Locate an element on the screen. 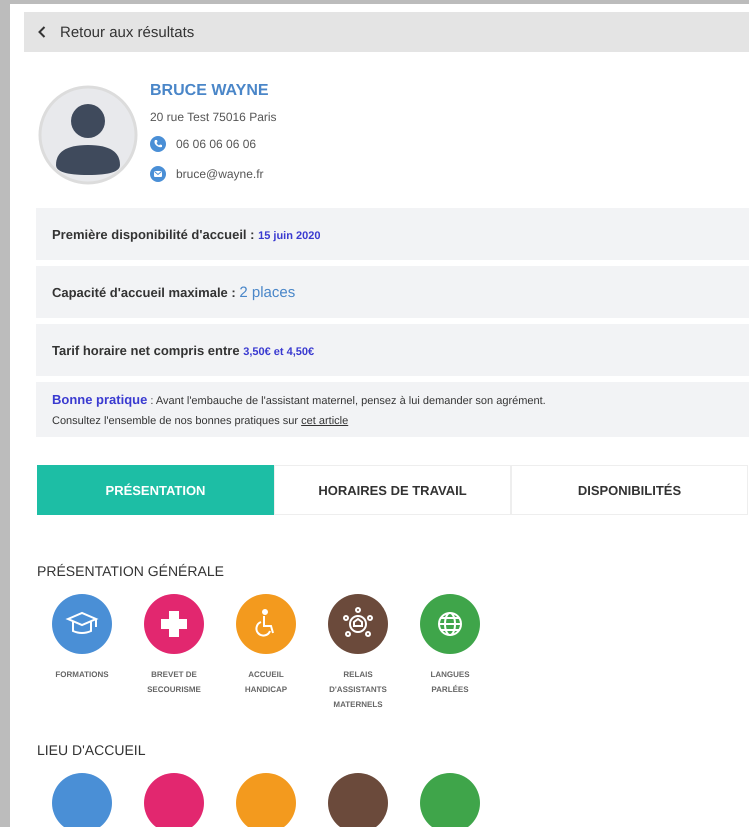  info-text: Capacité d'accueil maximale : 2 places is located at coordinates (174, 292).